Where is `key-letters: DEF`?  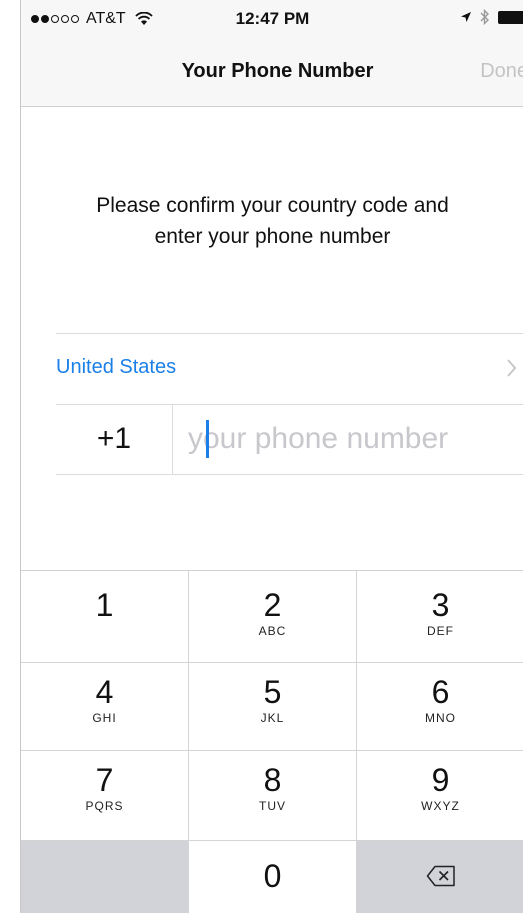
key-letters: DEF is located at coordinates (440, 631).